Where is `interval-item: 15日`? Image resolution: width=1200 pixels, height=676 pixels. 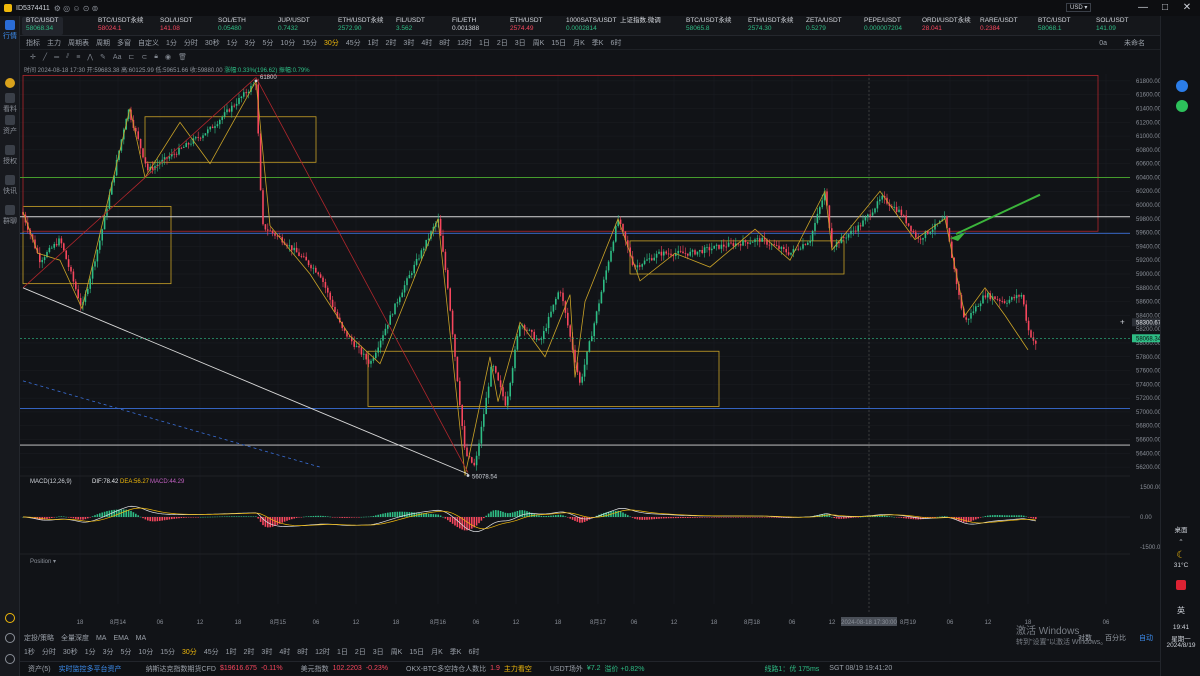
interval-item: 15日 is located at coordinates (416, 652).